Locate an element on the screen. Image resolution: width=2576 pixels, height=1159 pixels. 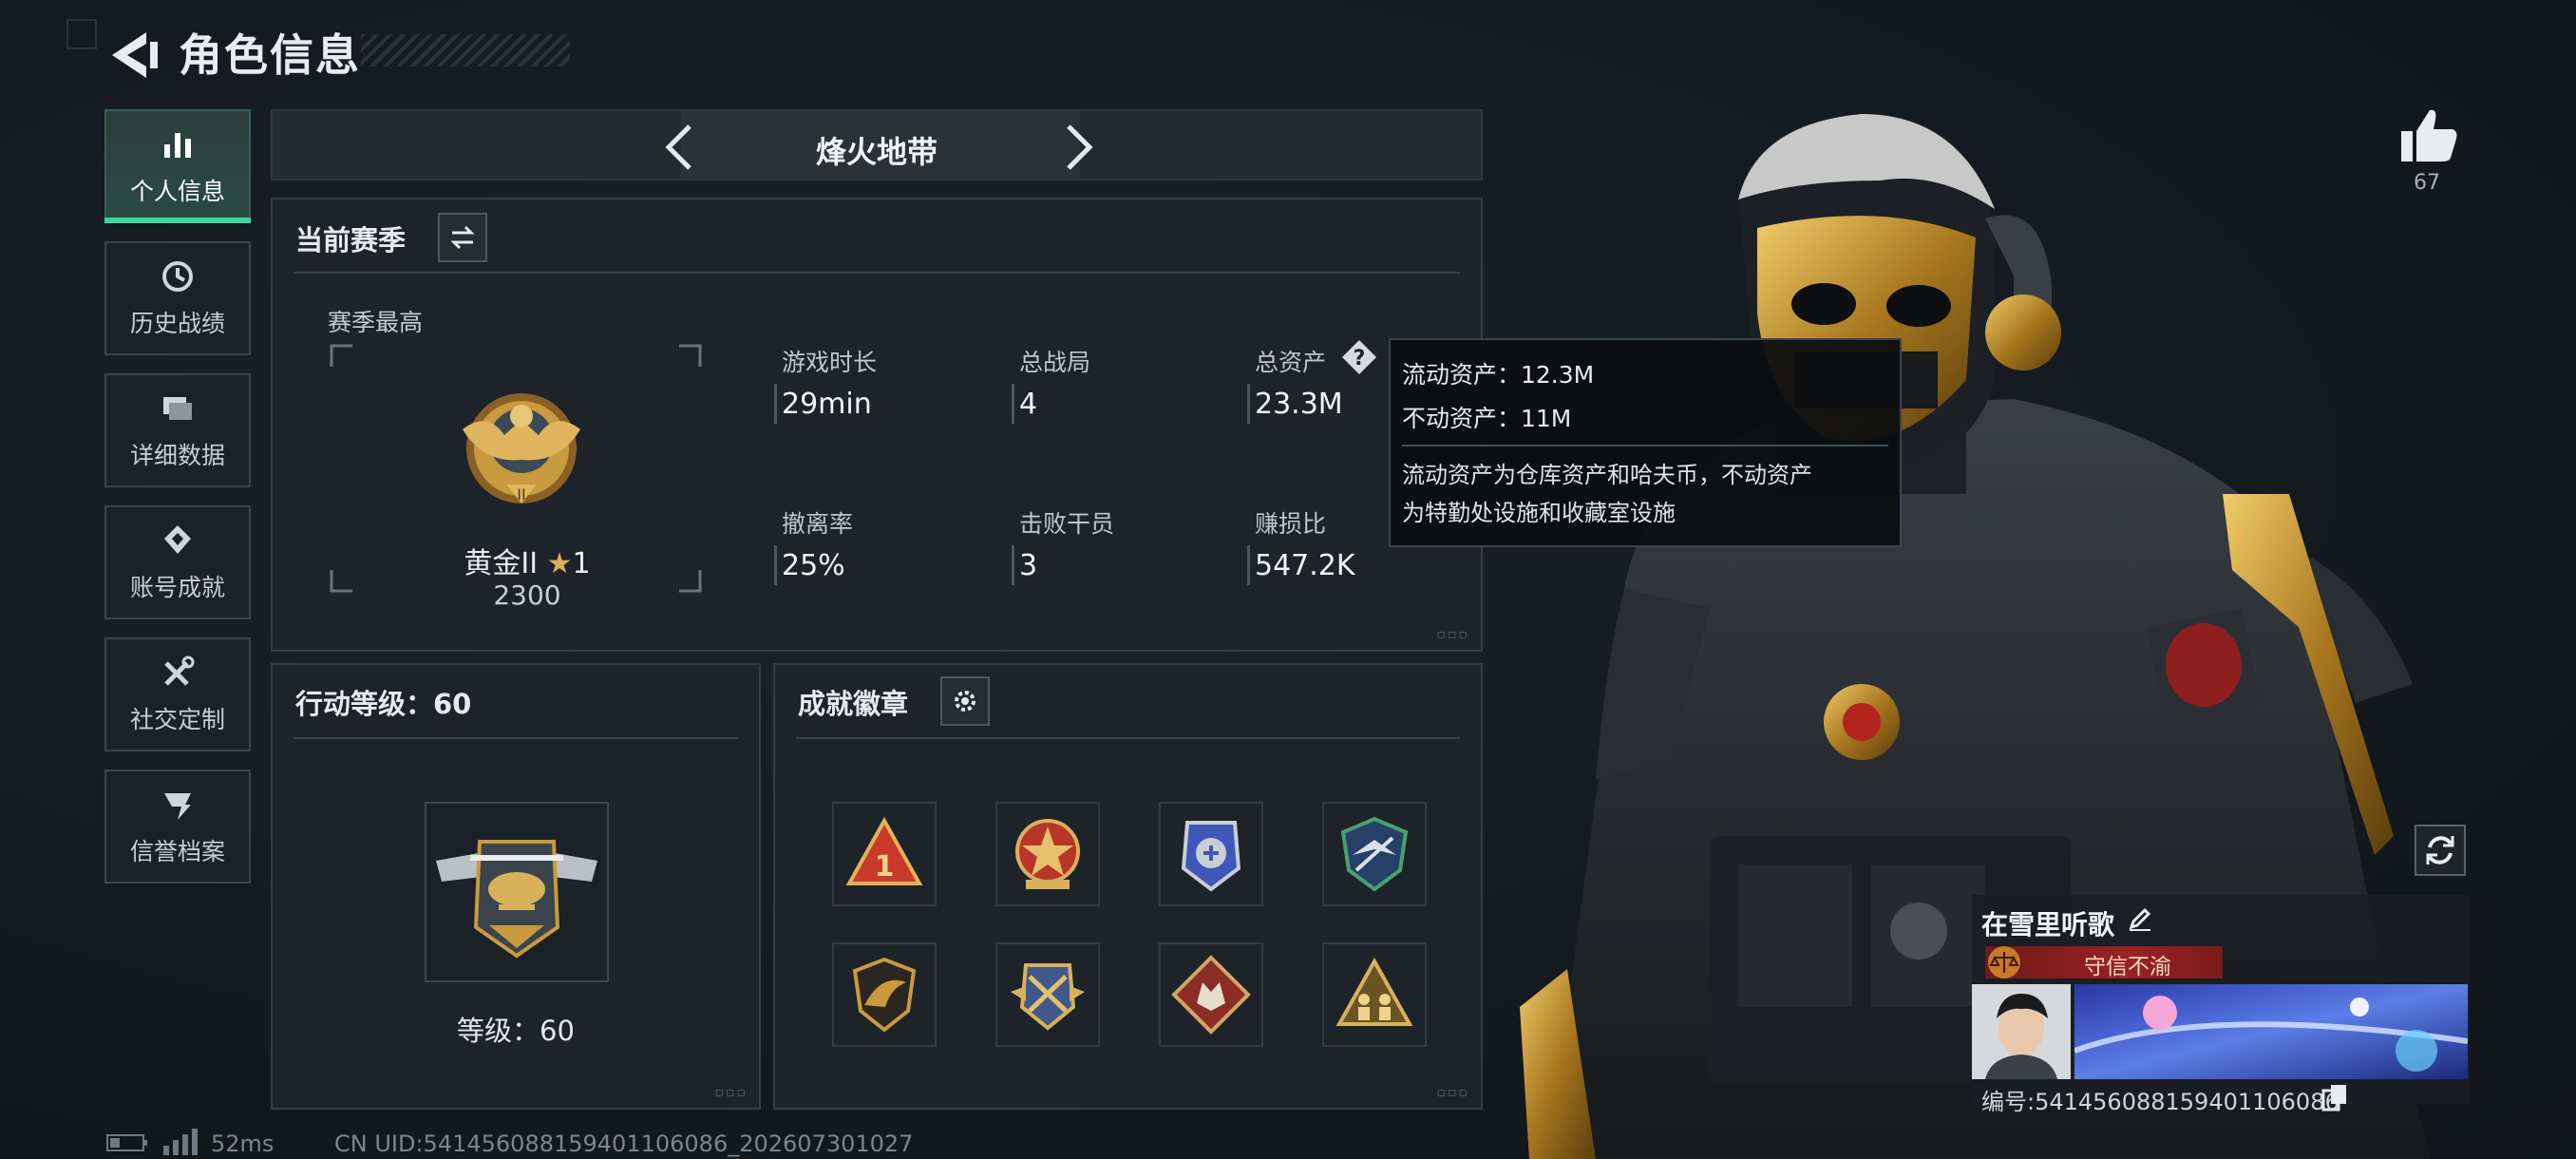
swap-icon is located at coordinates (462, 237).